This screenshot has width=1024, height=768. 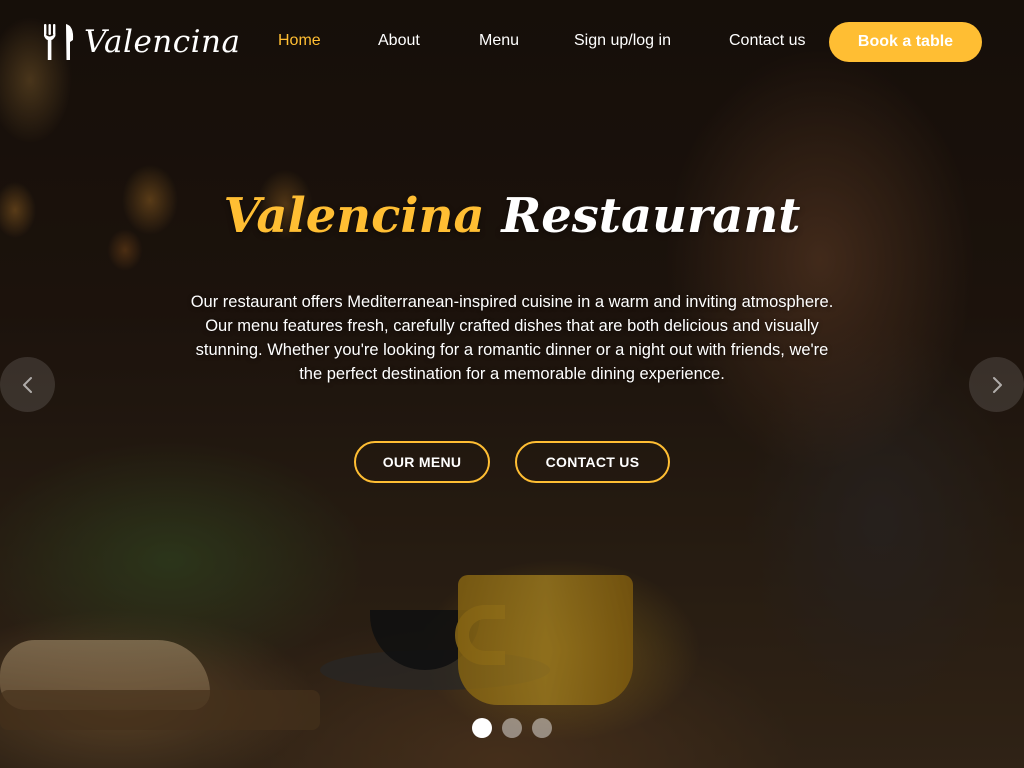 I want to click on hero-title: Valencina Restaurant, so click(x=512, y=216).